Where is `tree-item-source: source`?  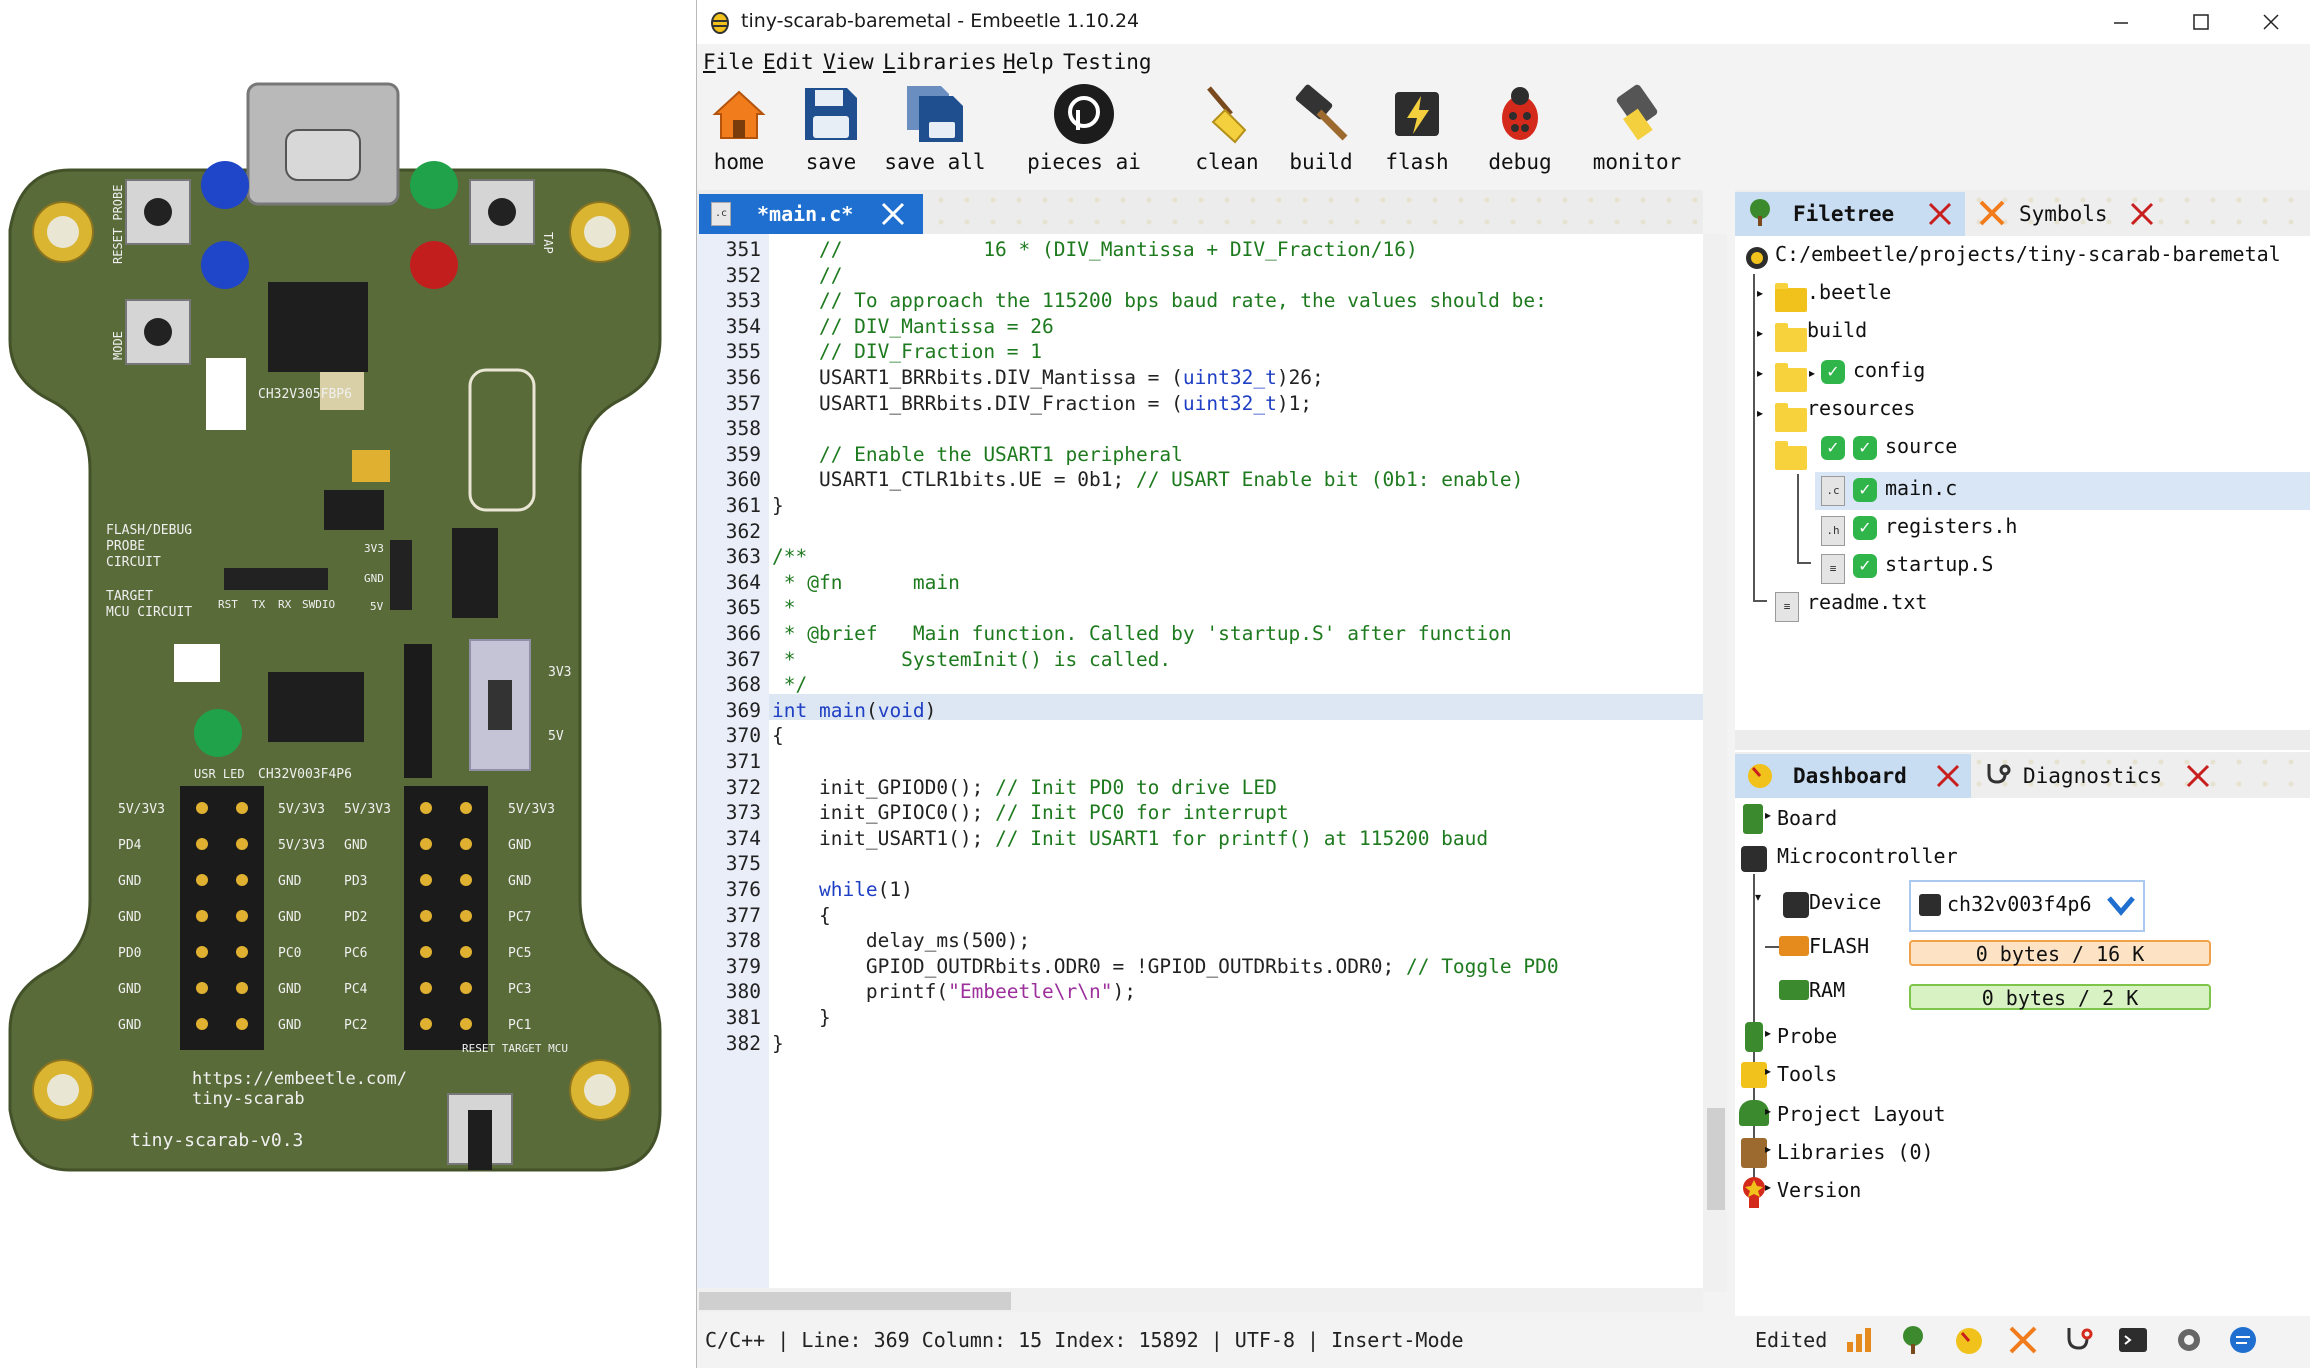 tree-item-source: source is located at coordinates (1921, 446).